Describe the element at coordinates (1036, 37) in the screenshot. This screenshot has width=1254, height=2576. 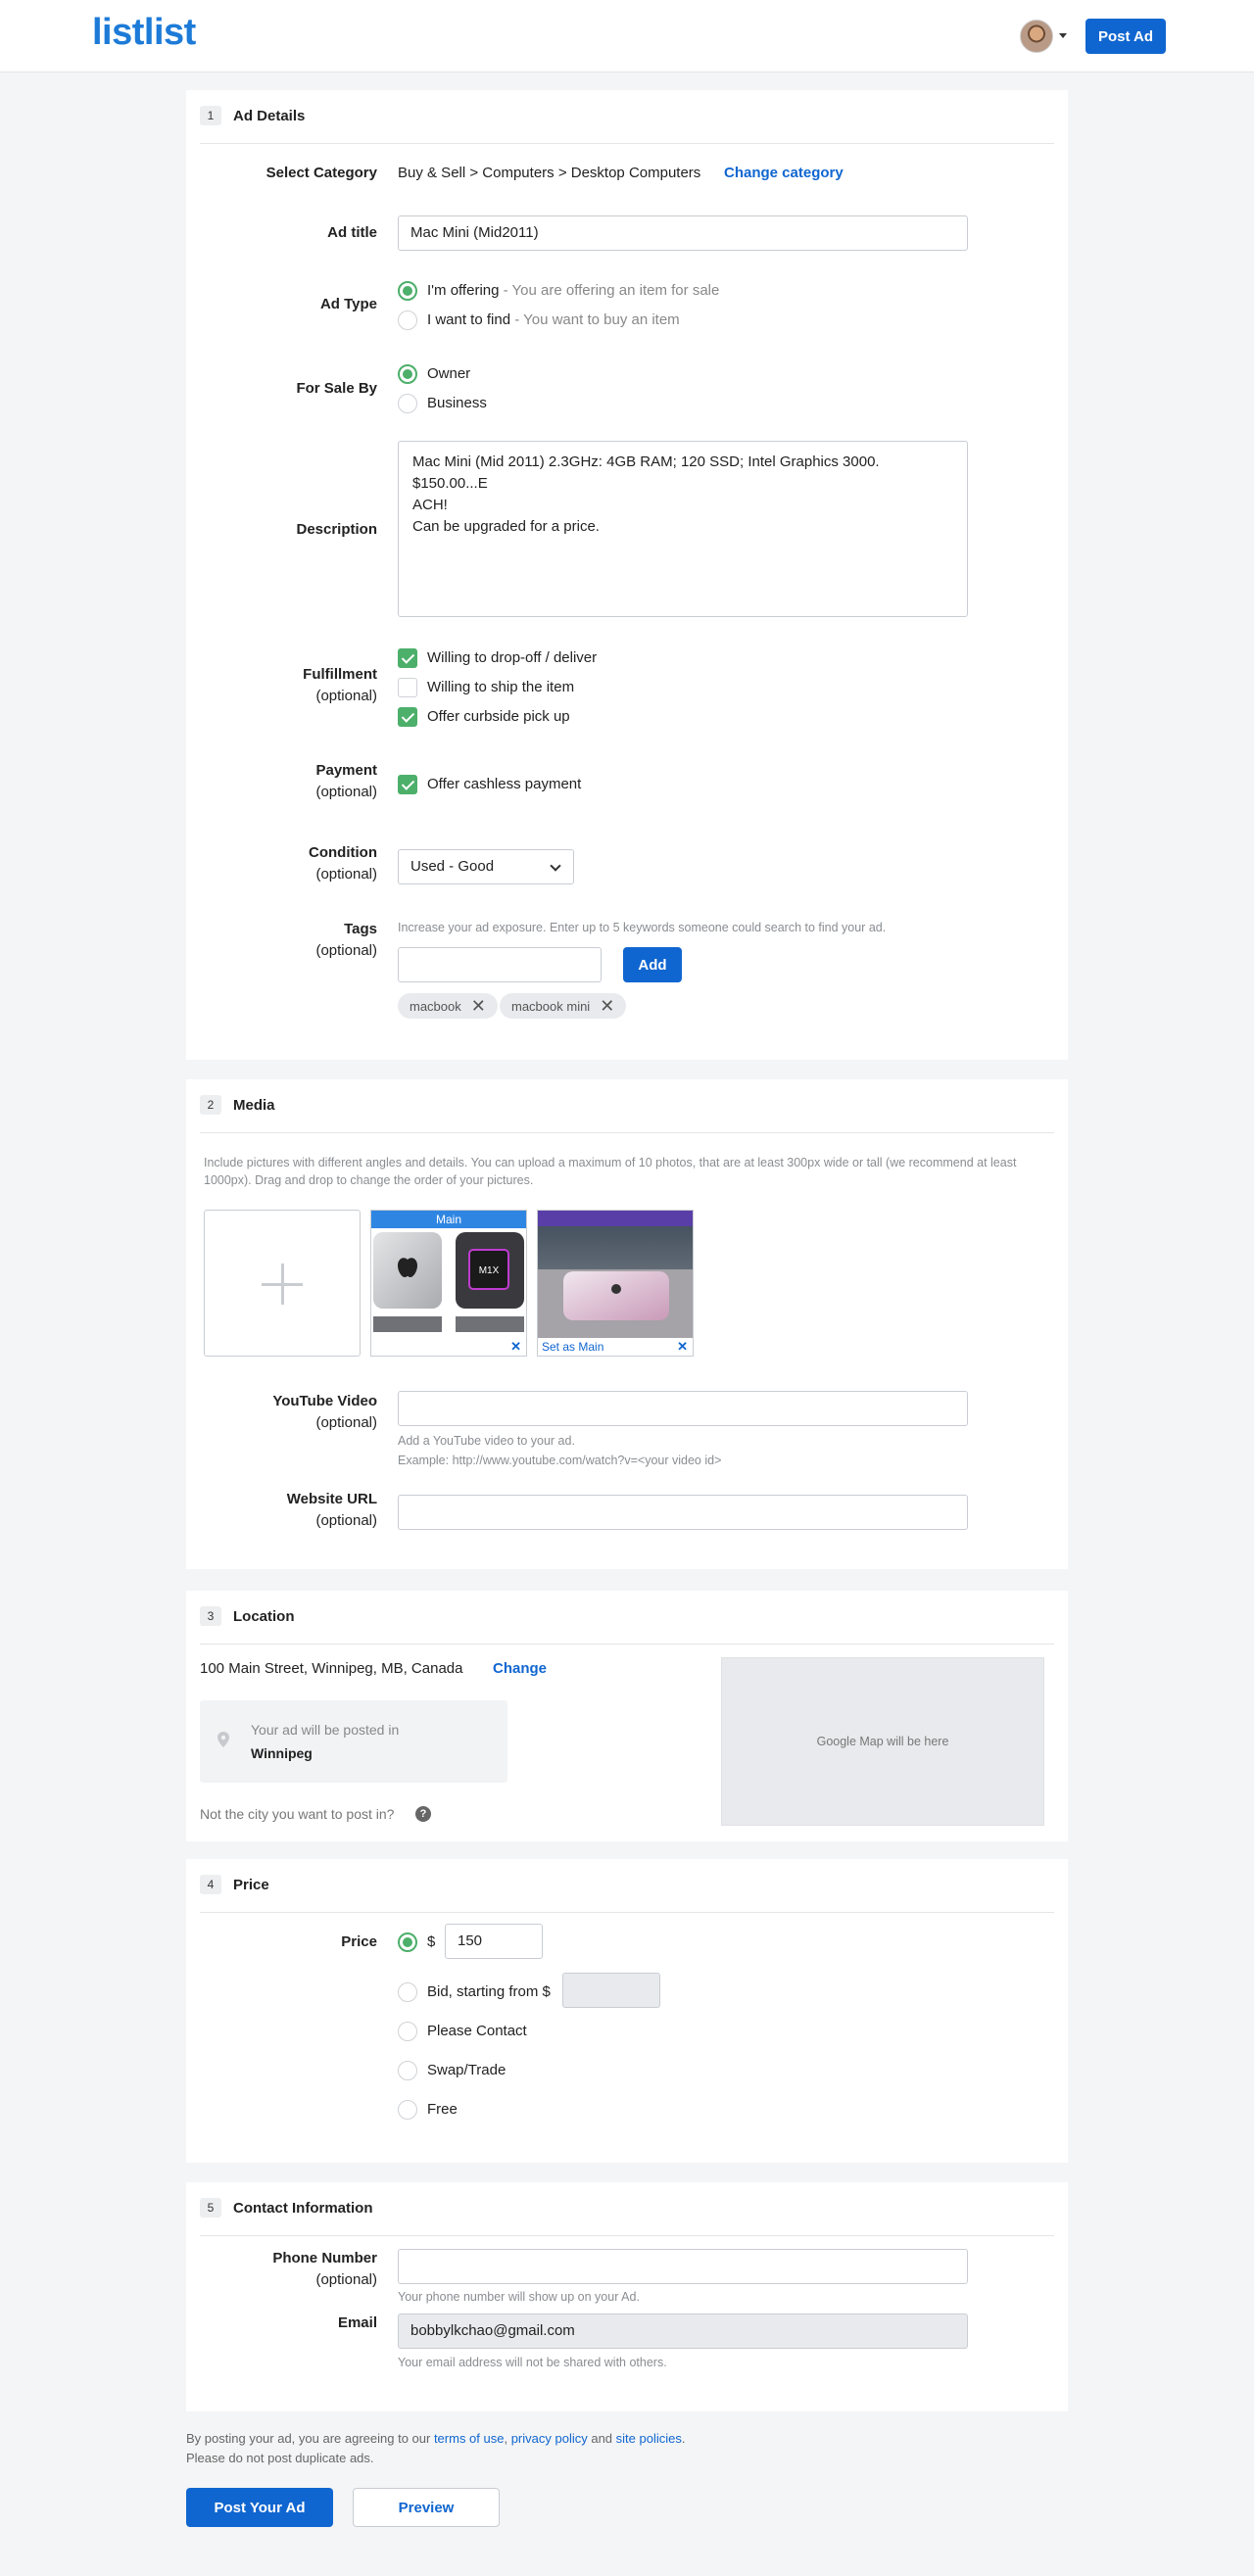
I see `user-avatar` at that location.